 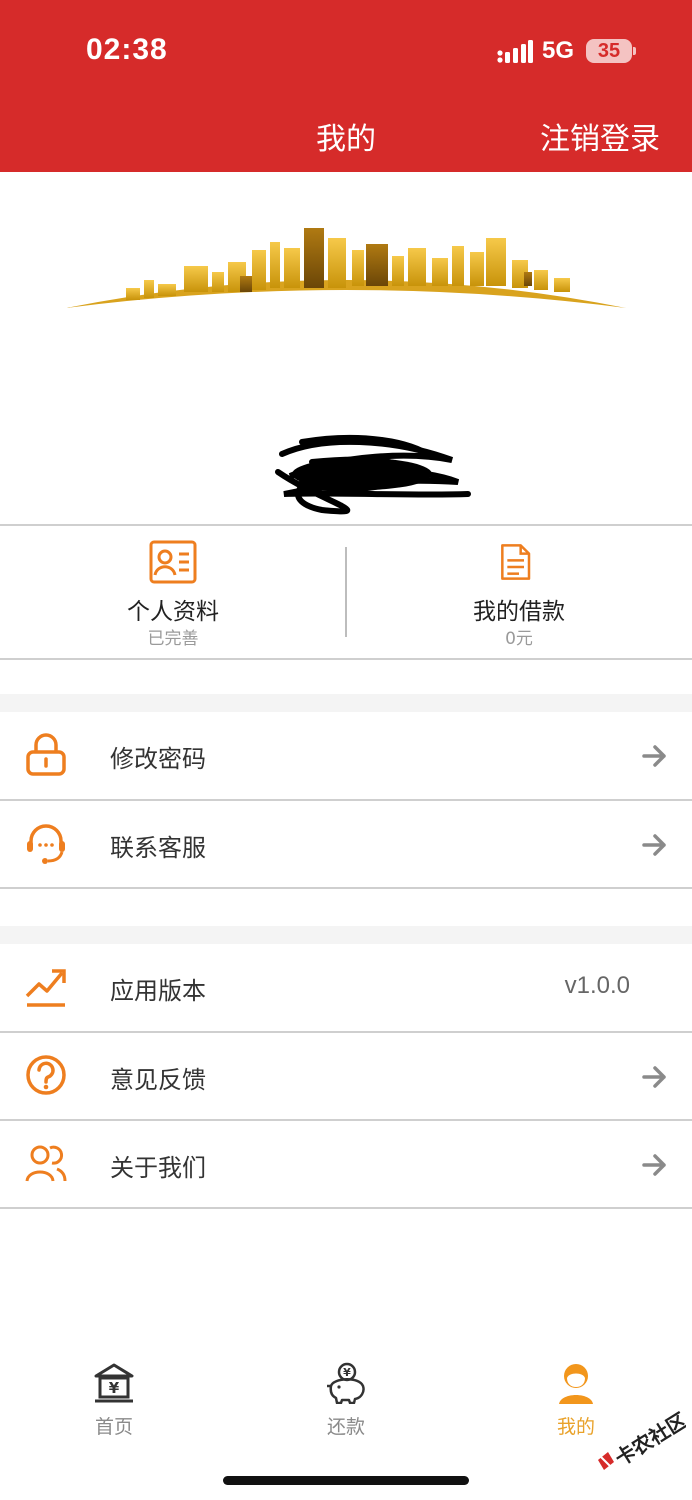 I want to click on profile-label: 个人资料, so click(x=173, y=612).